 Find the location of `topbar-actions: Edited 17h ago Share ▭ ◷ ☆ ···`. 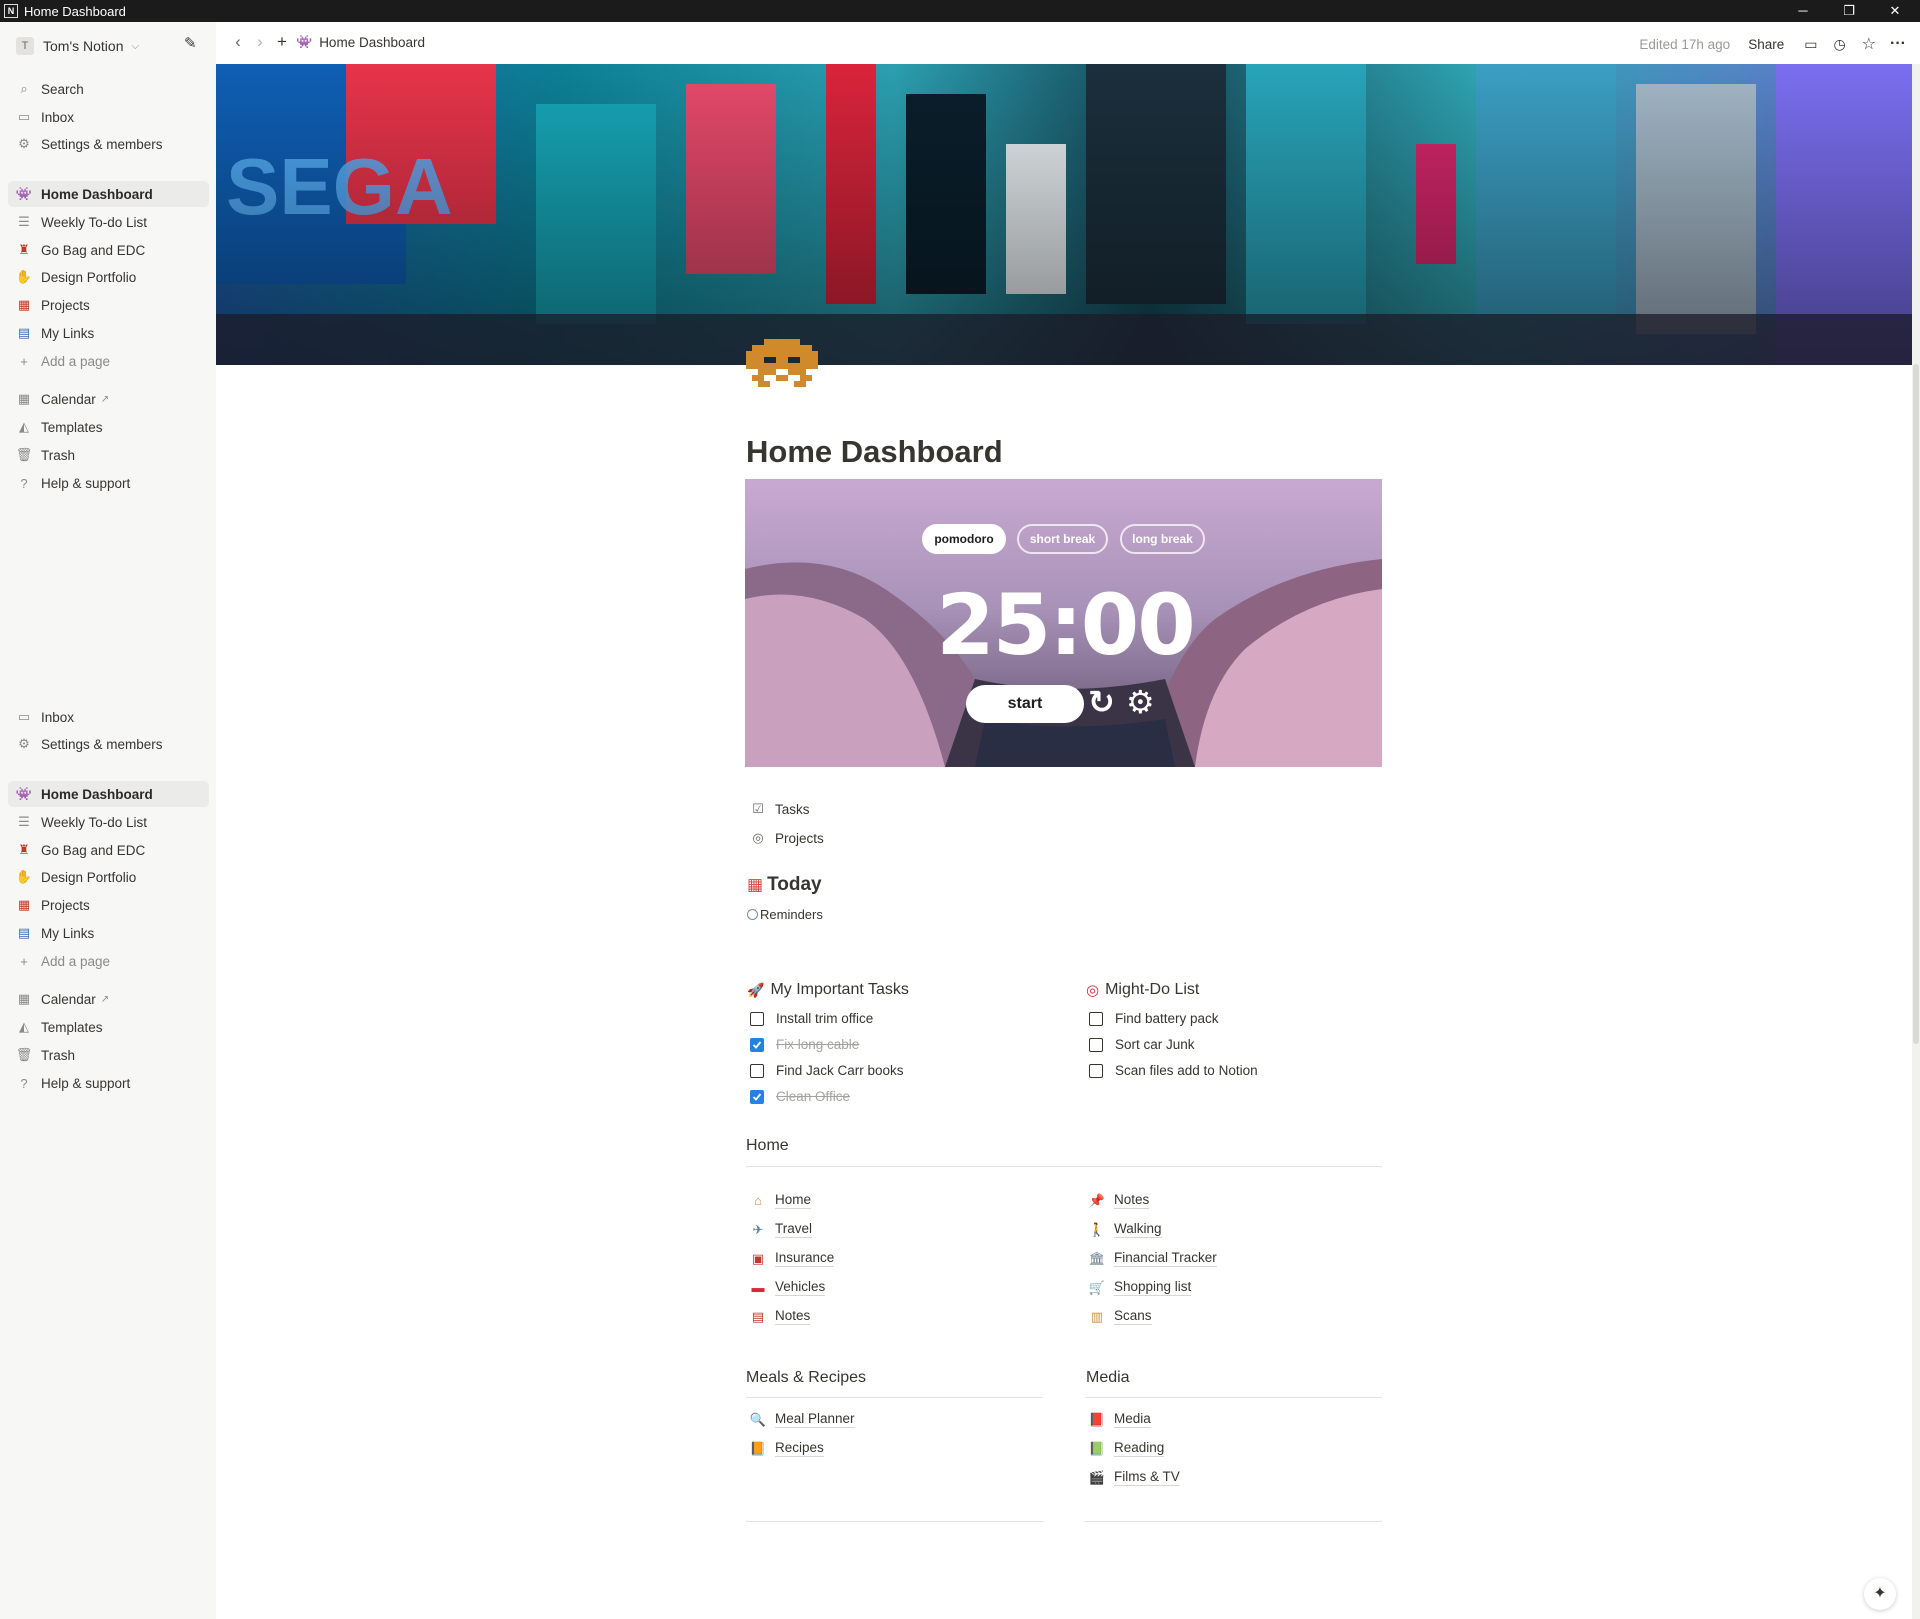

topbar-actions: Edited 17h ago Share ▭ ◷ ☆ ··· is located at coordinates (1779, 44).